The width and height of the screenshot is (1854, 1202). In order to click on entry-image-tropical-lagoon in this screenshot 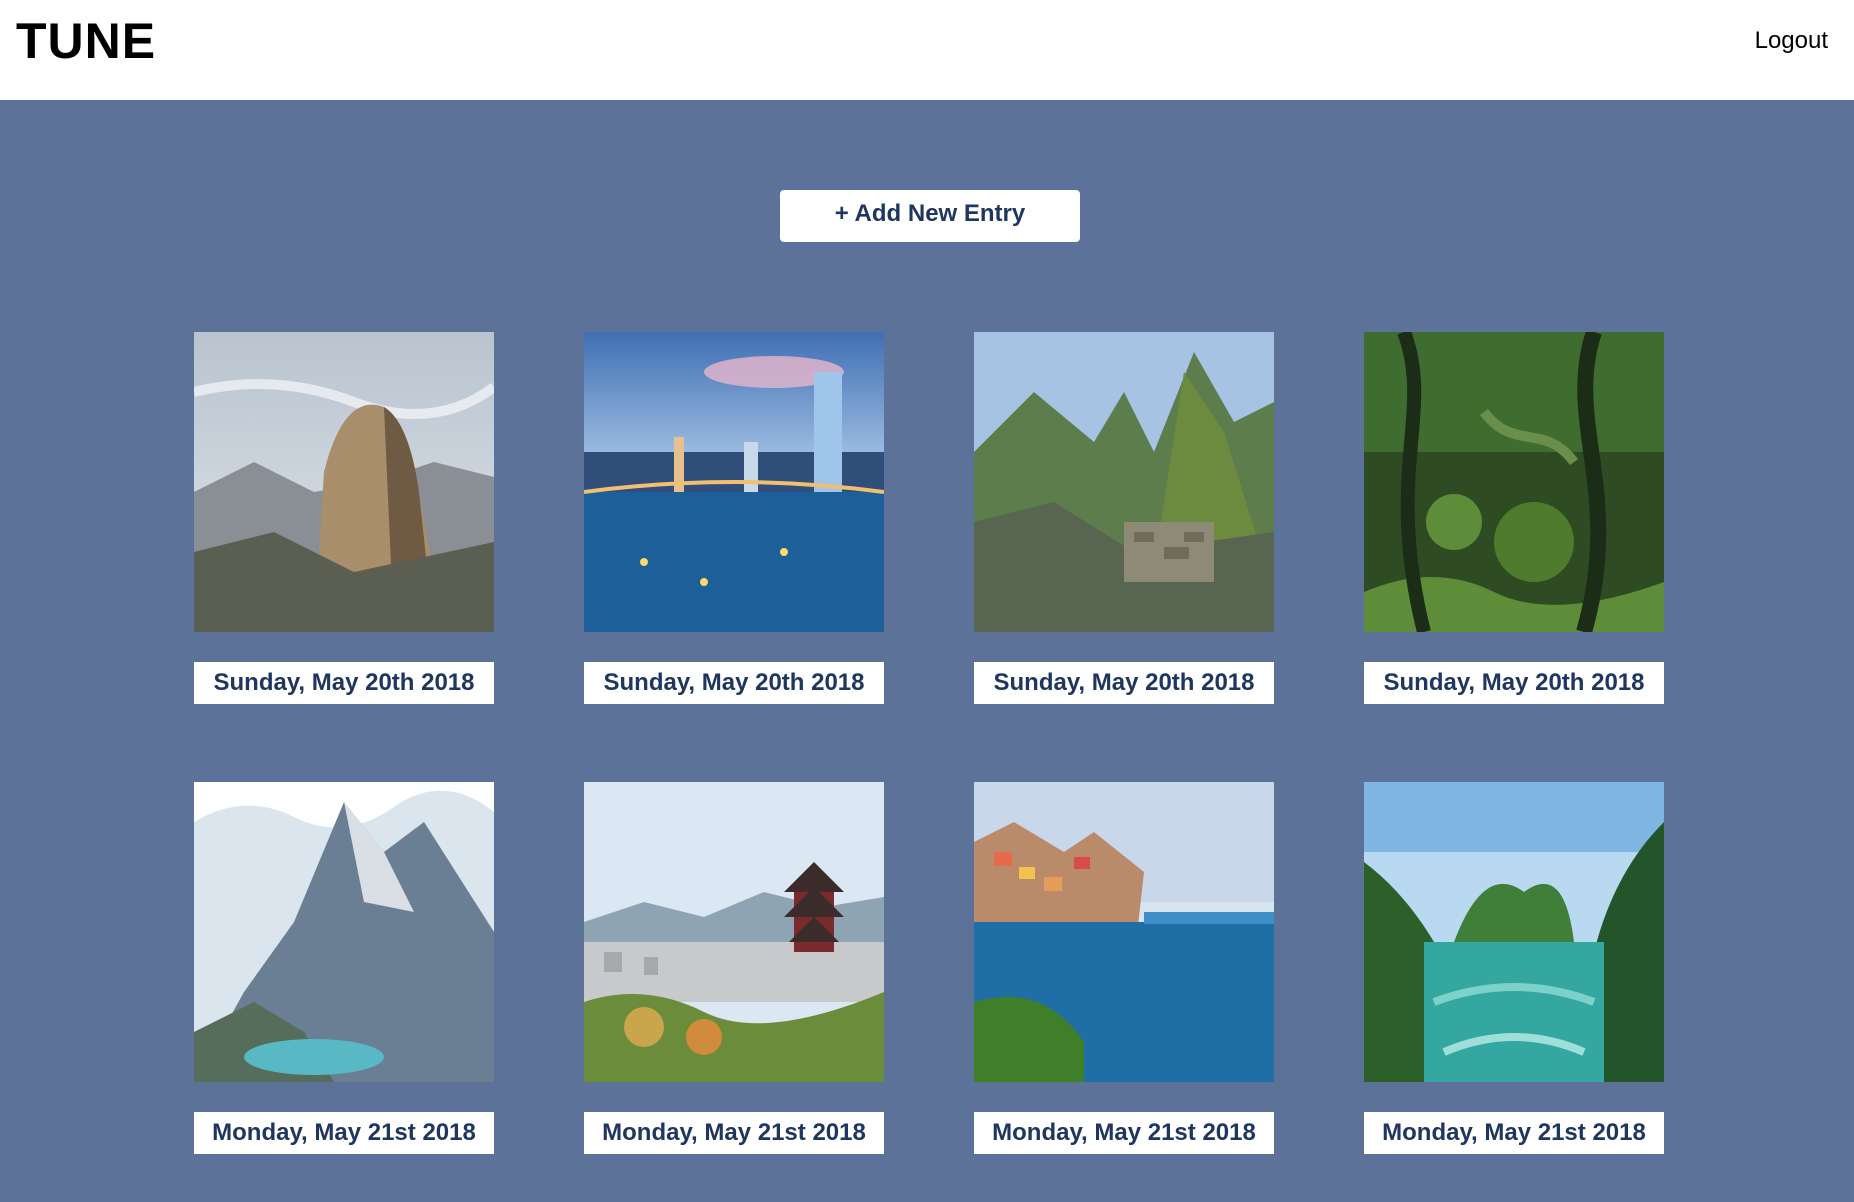, I will do `click(1514, 932)`.